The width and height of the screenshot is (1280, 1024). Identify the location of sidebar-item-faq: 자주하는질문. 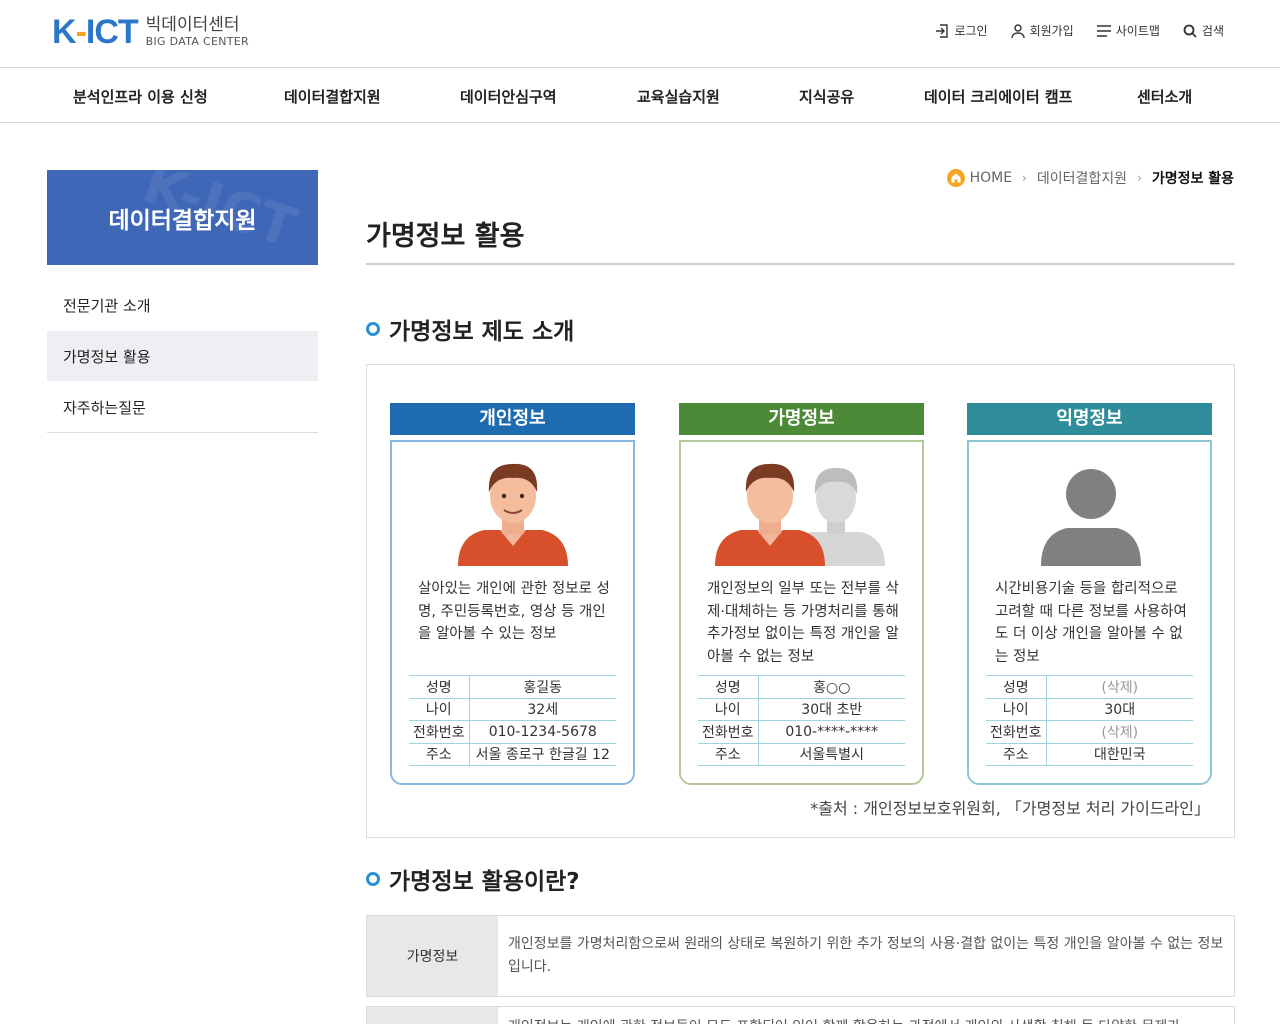
(182, 407).